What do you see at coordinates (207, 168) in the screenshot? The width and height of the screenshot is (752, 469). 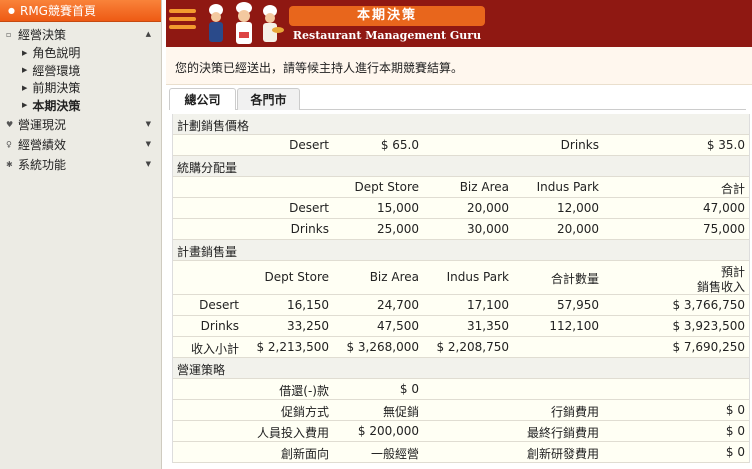 I see `section-title: 統購分配量` at bounding box center [207, 168].